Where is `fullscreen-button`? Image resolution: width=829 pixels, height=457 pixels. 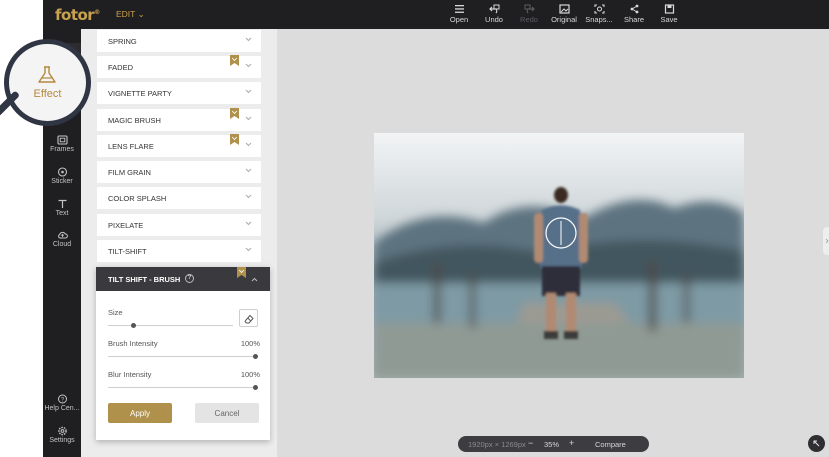
fullscreen-button is located at coordinates (816, 443).